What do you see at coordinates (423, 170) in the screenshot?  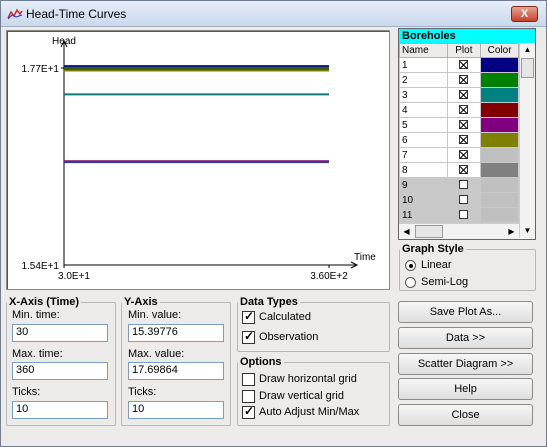 I see `borehole-name: 8` at bounding box center [423, 170].